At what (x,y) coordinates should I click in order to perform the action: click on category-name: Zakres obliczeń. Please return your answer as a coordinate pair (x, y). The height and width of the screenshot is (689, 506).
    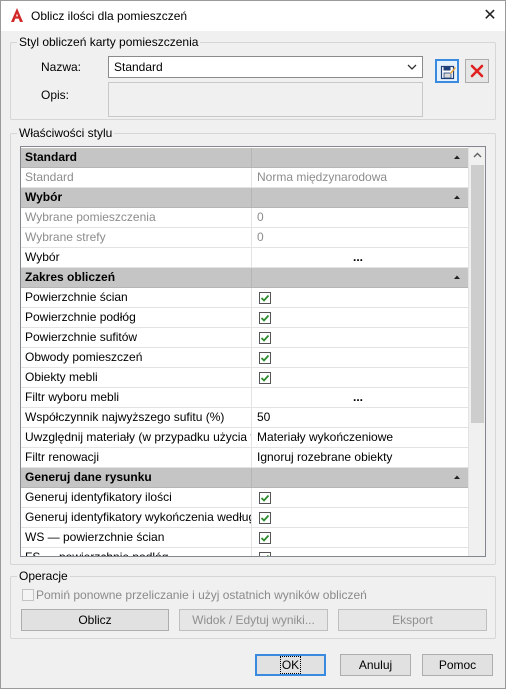
    Looking at the image, I should click on (136, 278).